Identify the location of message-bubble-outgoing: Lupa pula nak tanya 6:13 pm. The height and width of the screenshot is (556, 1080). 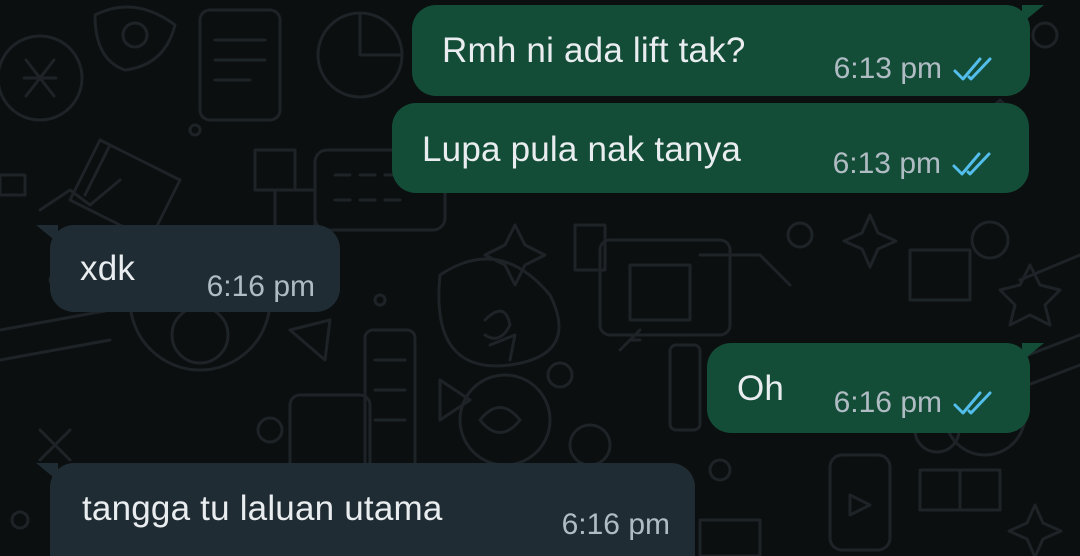
(710, 148).